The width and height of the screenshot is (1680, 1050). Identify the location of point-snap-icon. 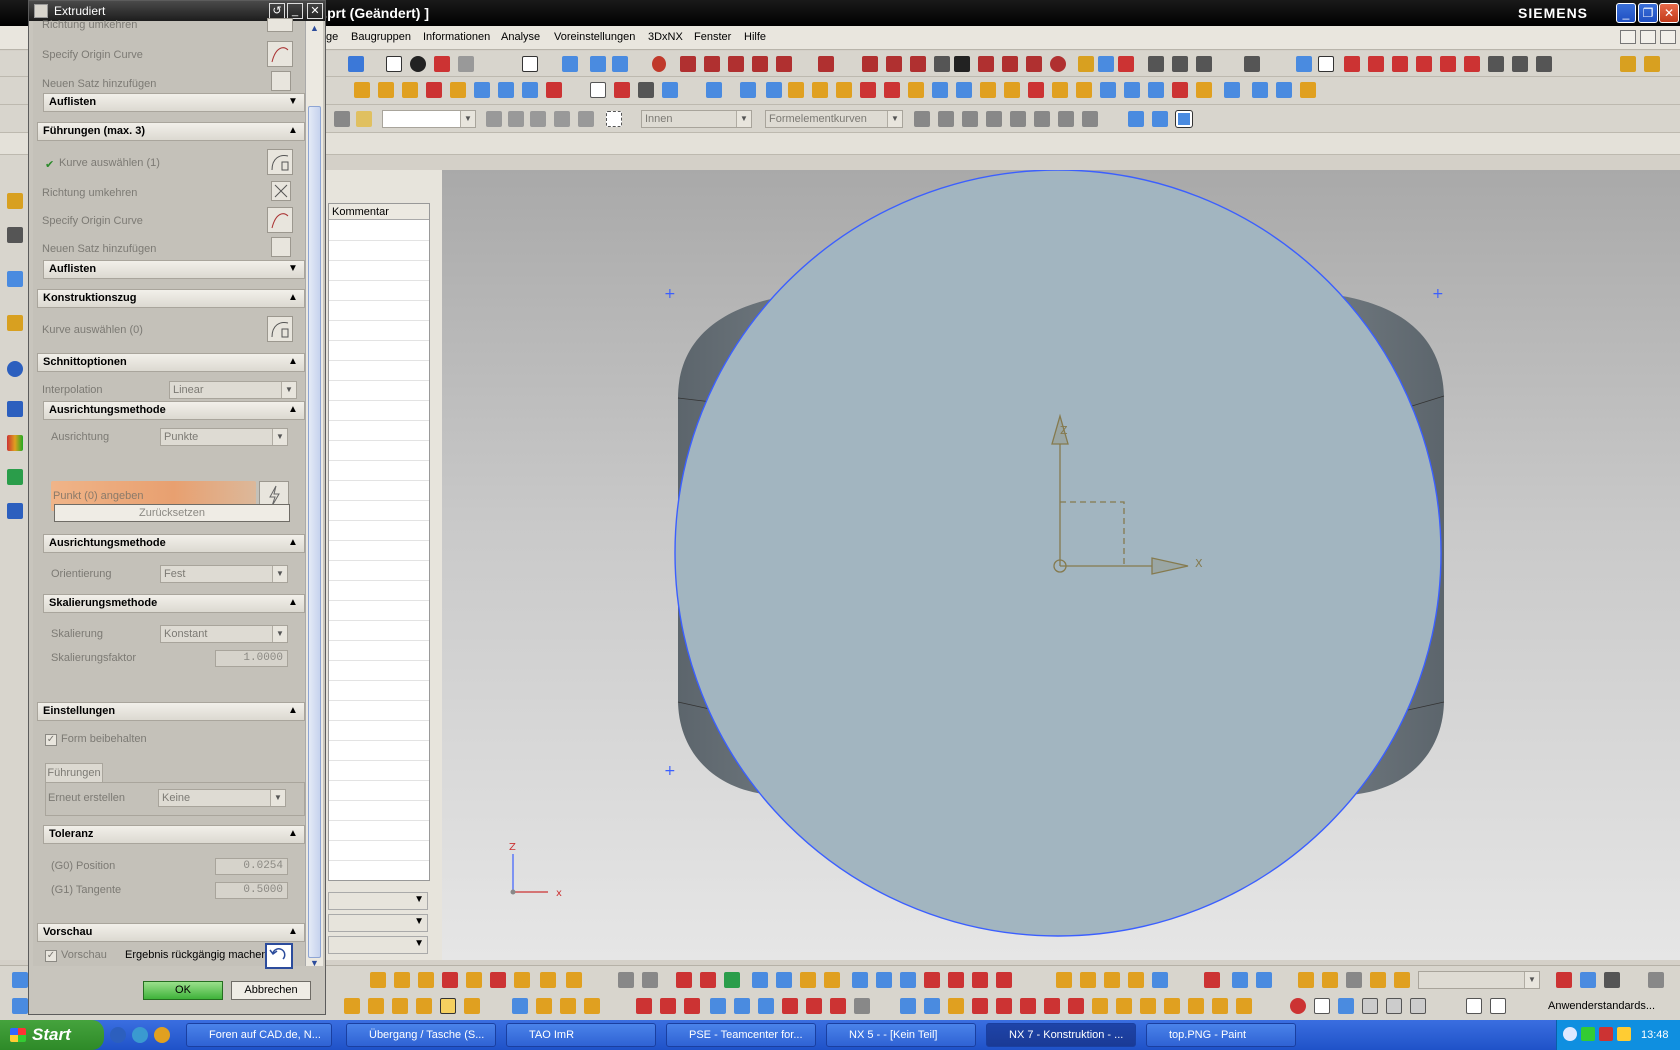
(1066, 119).